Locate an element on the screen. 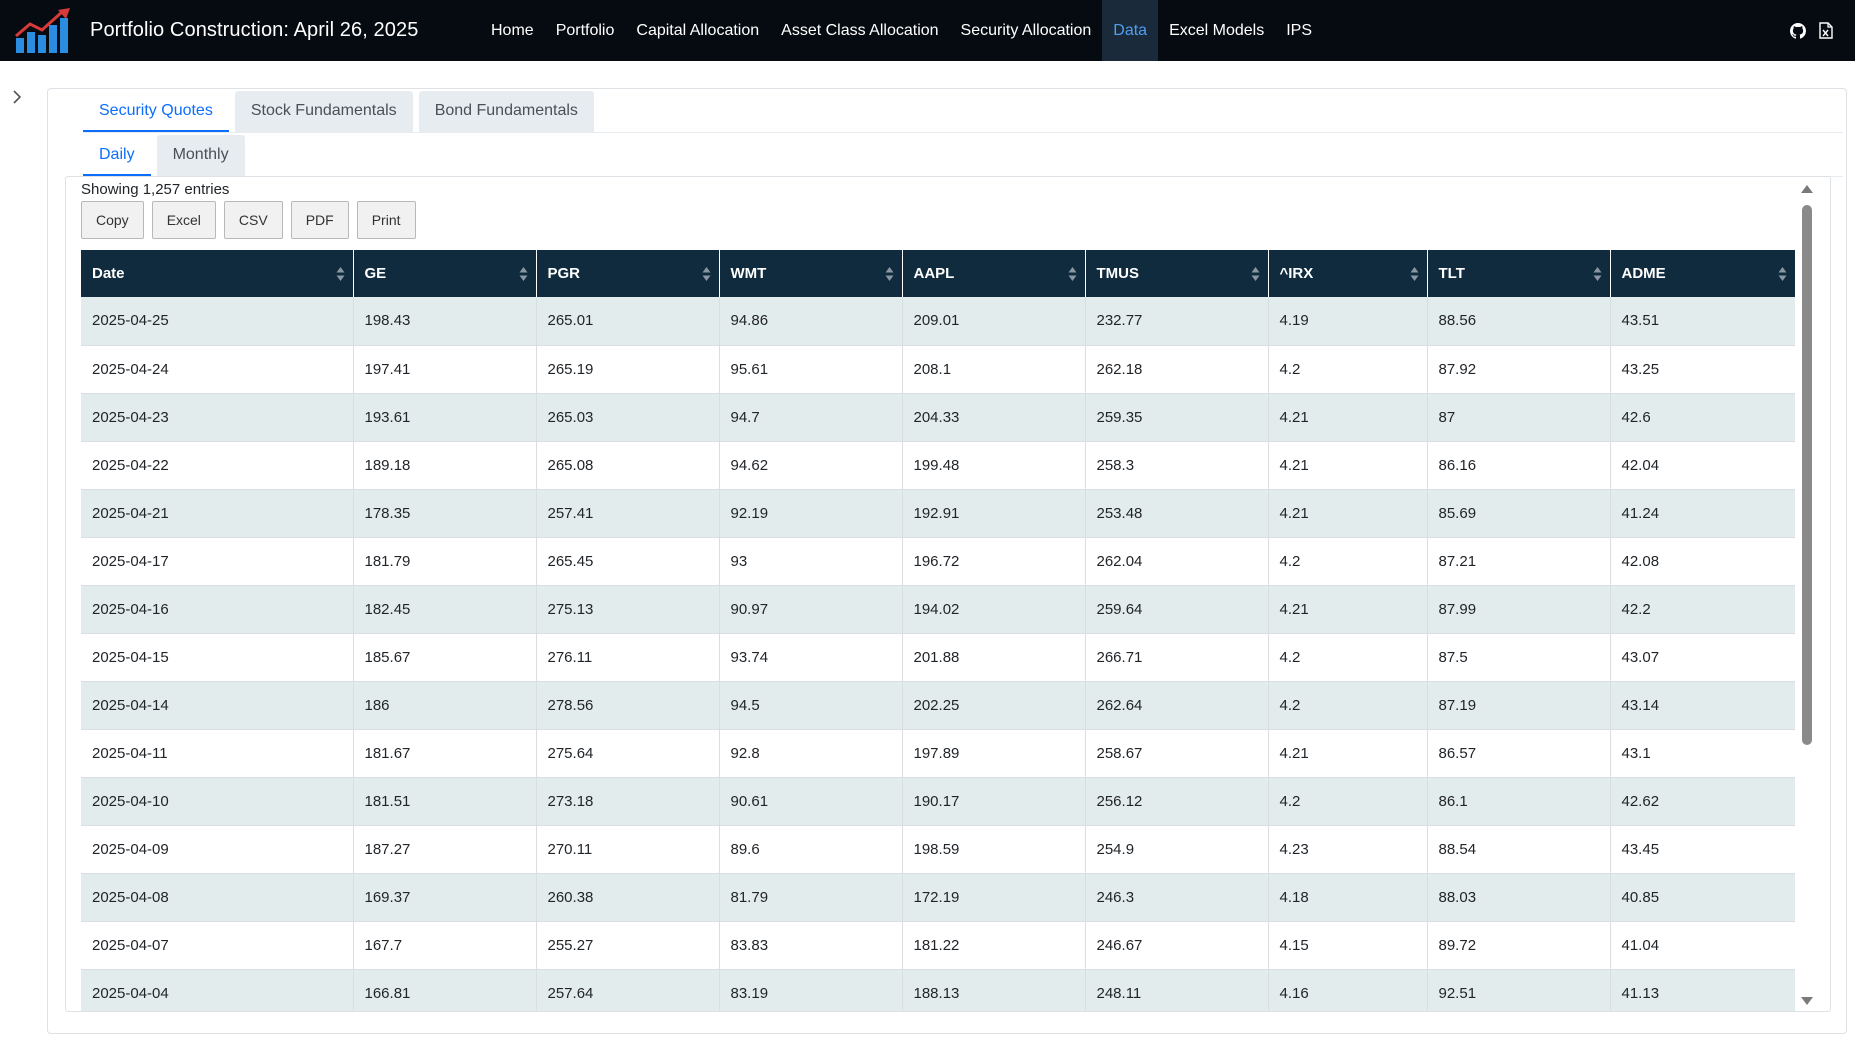 The width and height of the screenshot is (1855, 1037). table-cell: 86.57 is located at coordinates (1519, 753).